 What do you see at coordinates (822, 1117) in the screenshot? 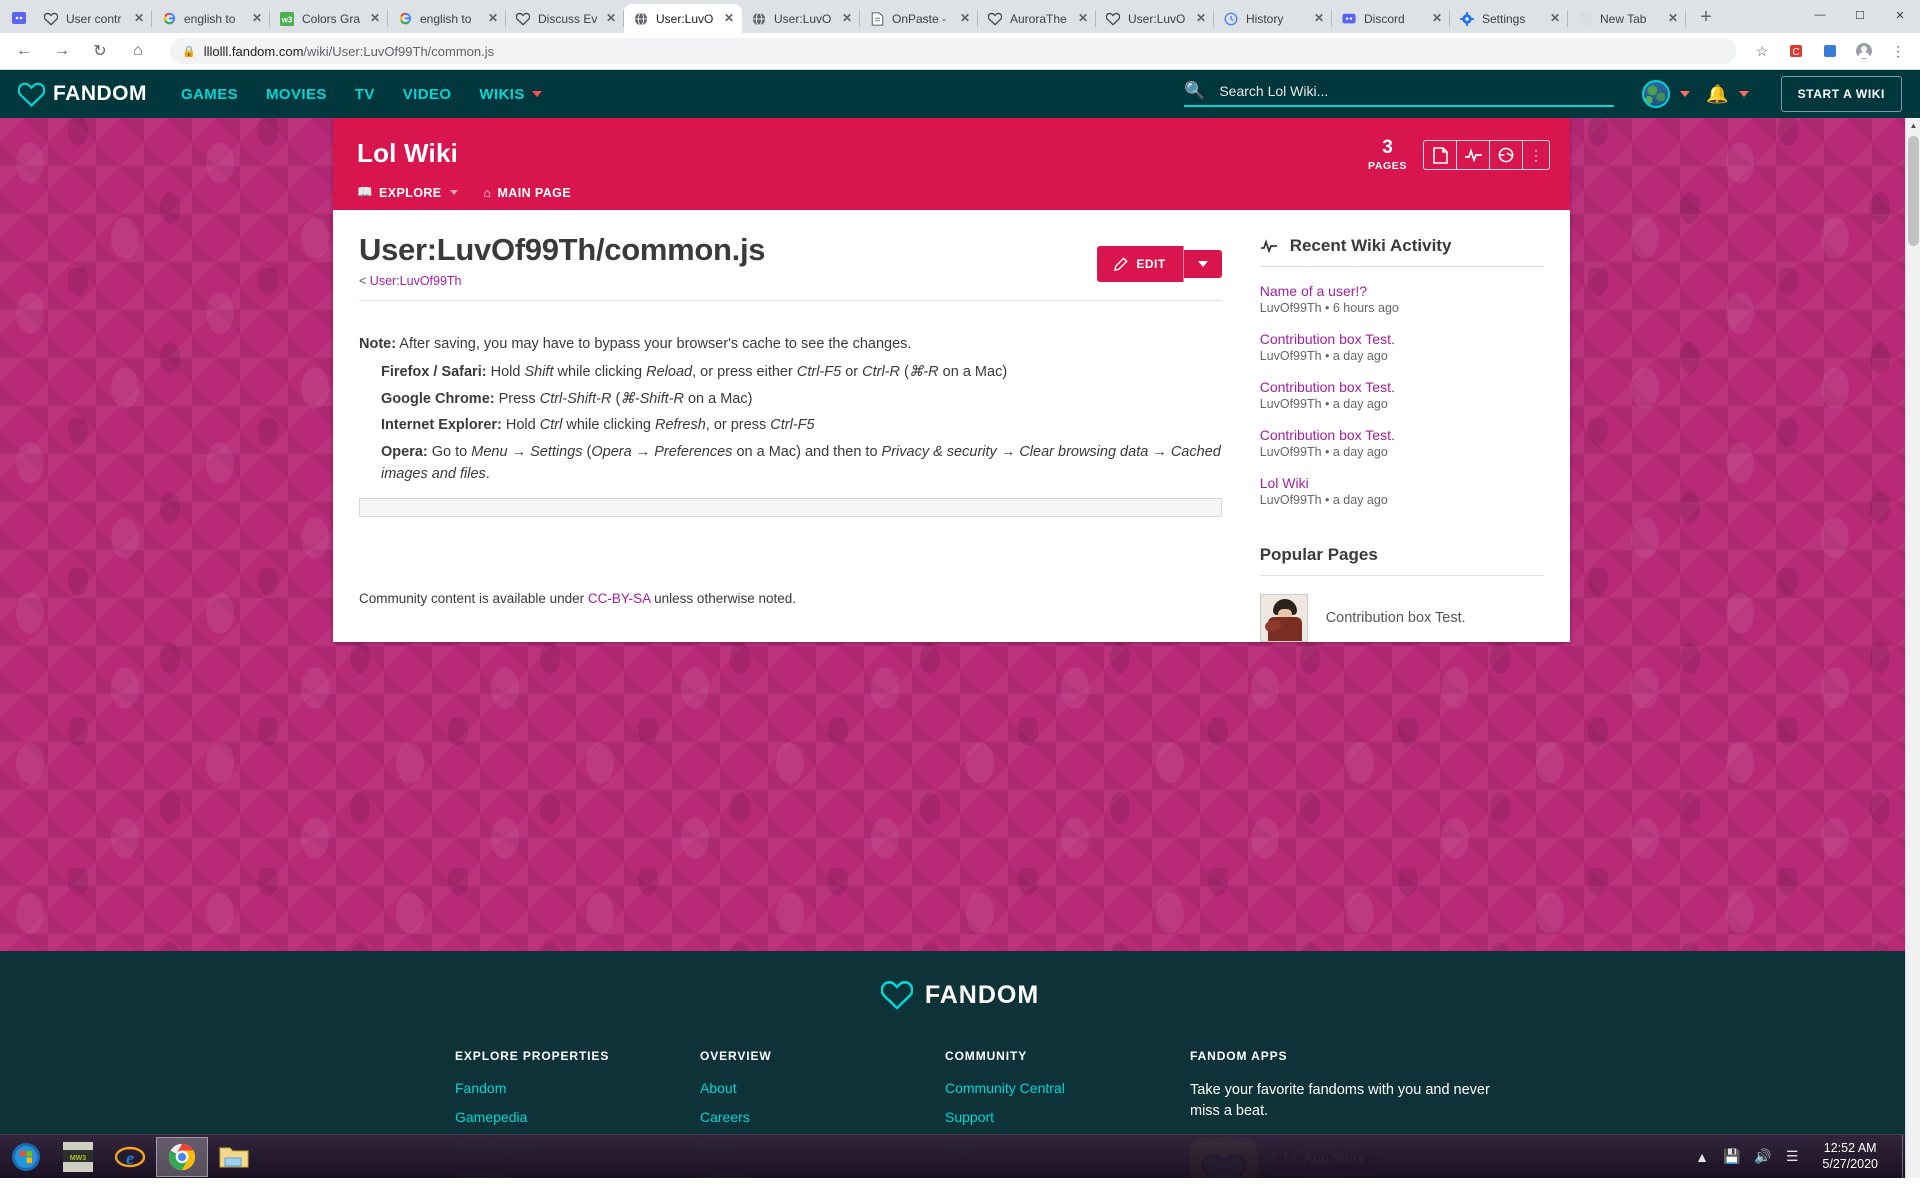
I see `footer-link: Careers` at bounding box center [822, 1117].